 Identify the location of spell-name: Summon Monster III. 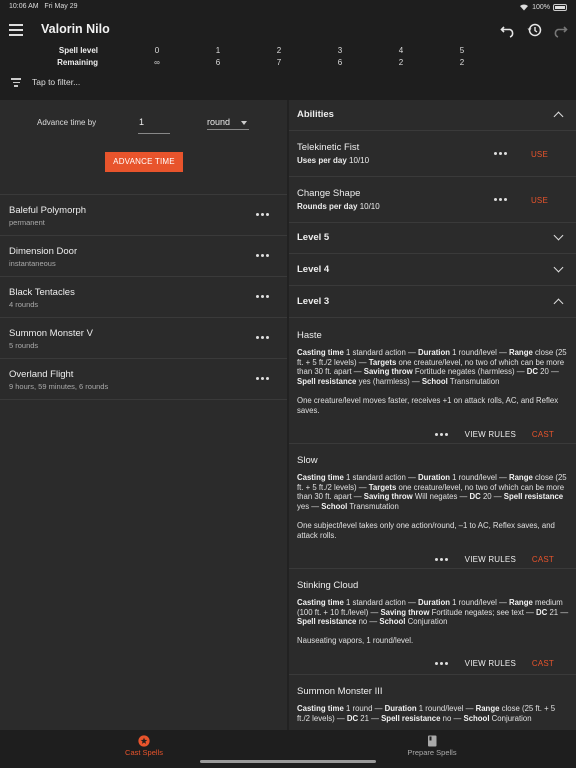
(340, 691).